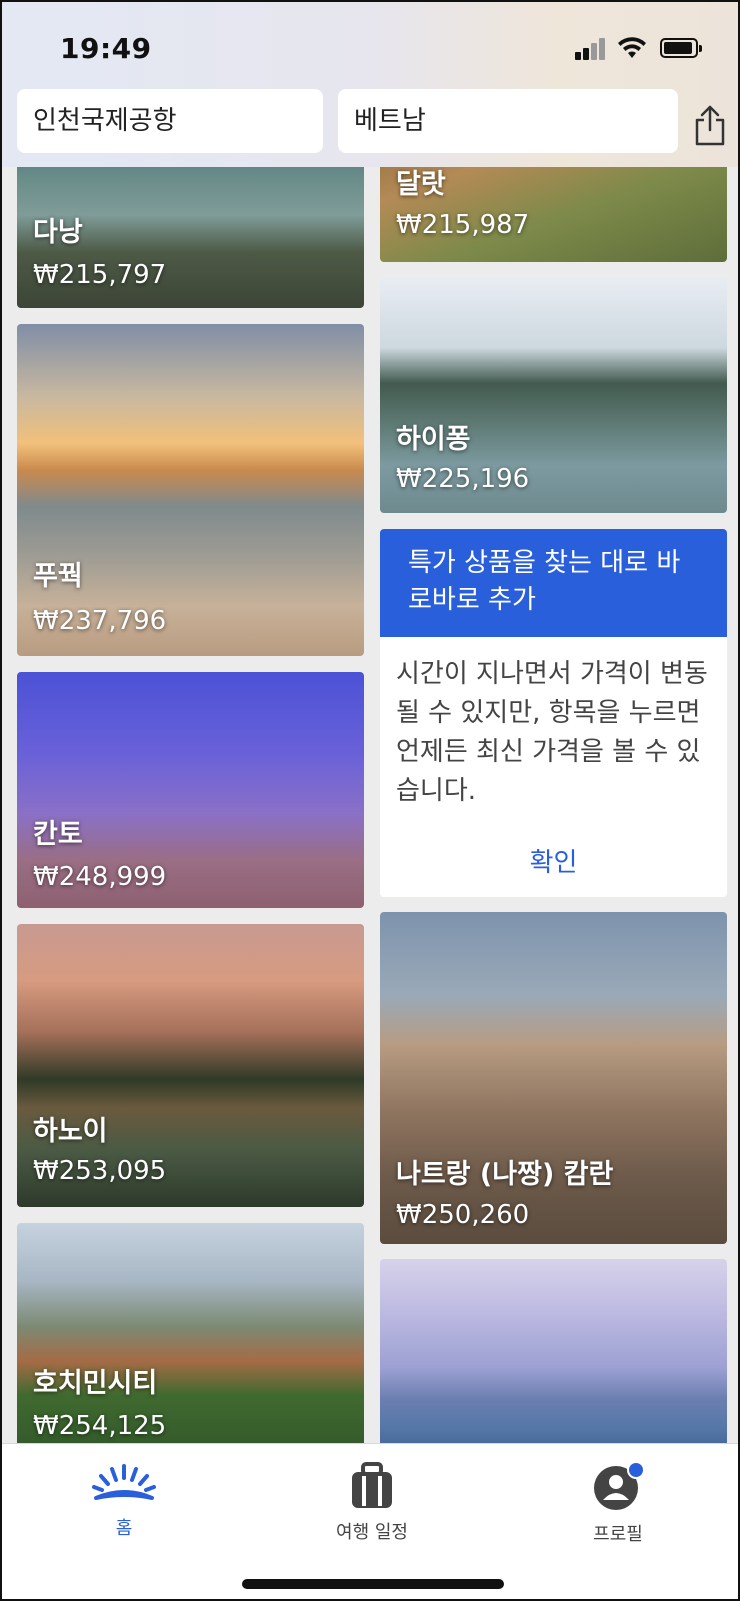  Describe the element at coordinates (681, 48) in the screenshot. I see `battery-icon` at that location.